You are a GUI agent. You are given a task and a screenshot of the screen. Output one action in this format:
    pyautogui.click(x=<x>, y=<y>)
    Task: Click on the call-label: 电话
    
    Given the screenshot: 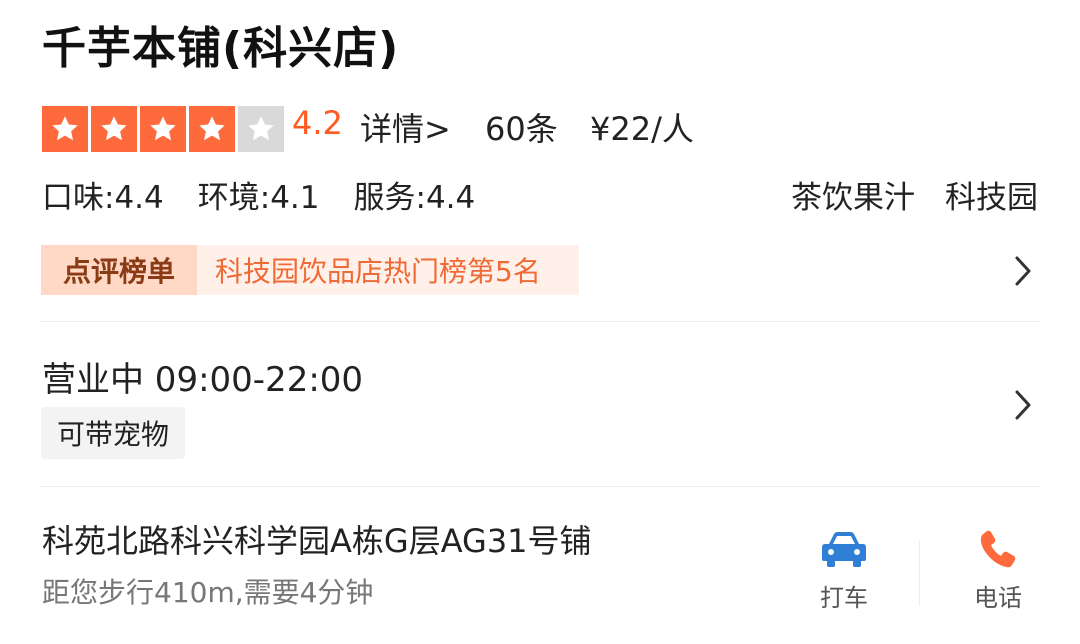 What is the action you would take?
    pyautogui.click(x=998, y=598)
    